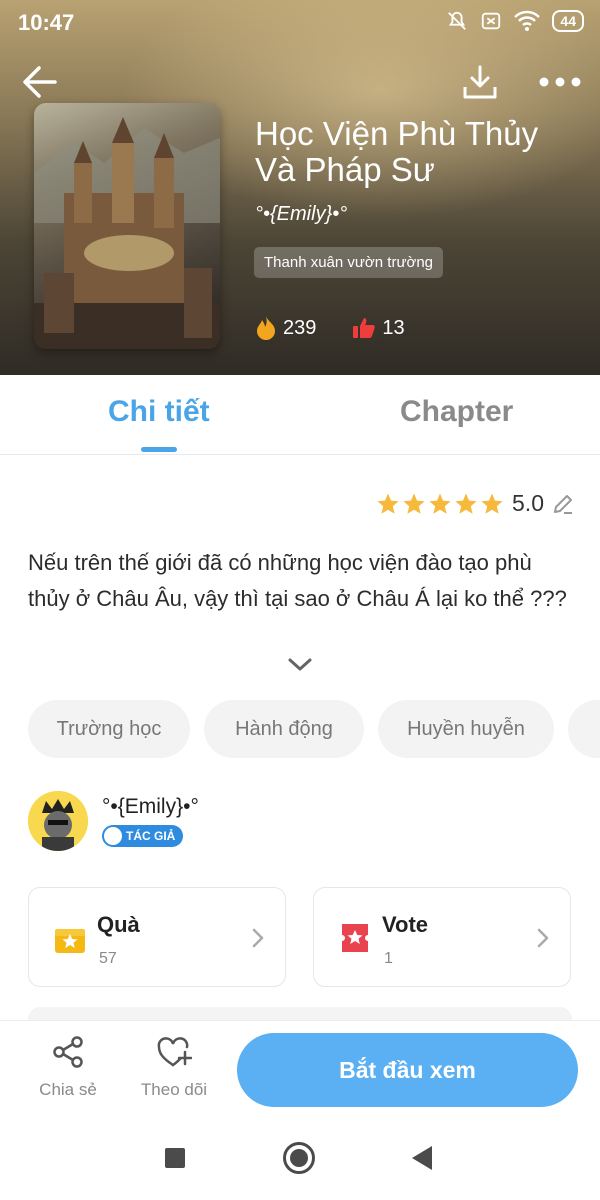 The width and height of the screenshot is (600, 1200). I want to click on thumbs-up-icon, so click(364, 328).